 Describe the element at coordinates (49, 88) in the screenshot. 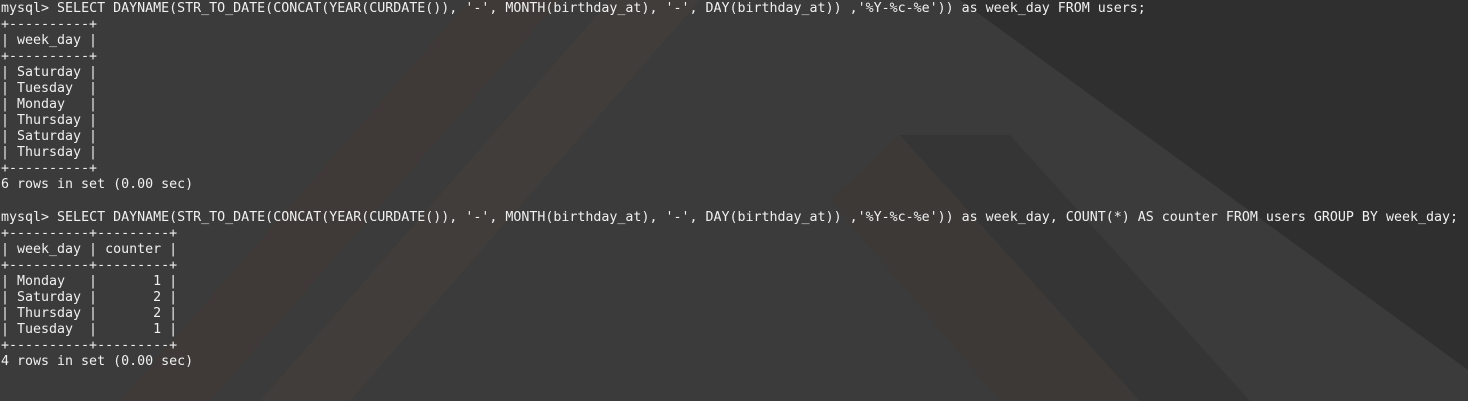

I see `table-row: | Tuesday |` at that location.